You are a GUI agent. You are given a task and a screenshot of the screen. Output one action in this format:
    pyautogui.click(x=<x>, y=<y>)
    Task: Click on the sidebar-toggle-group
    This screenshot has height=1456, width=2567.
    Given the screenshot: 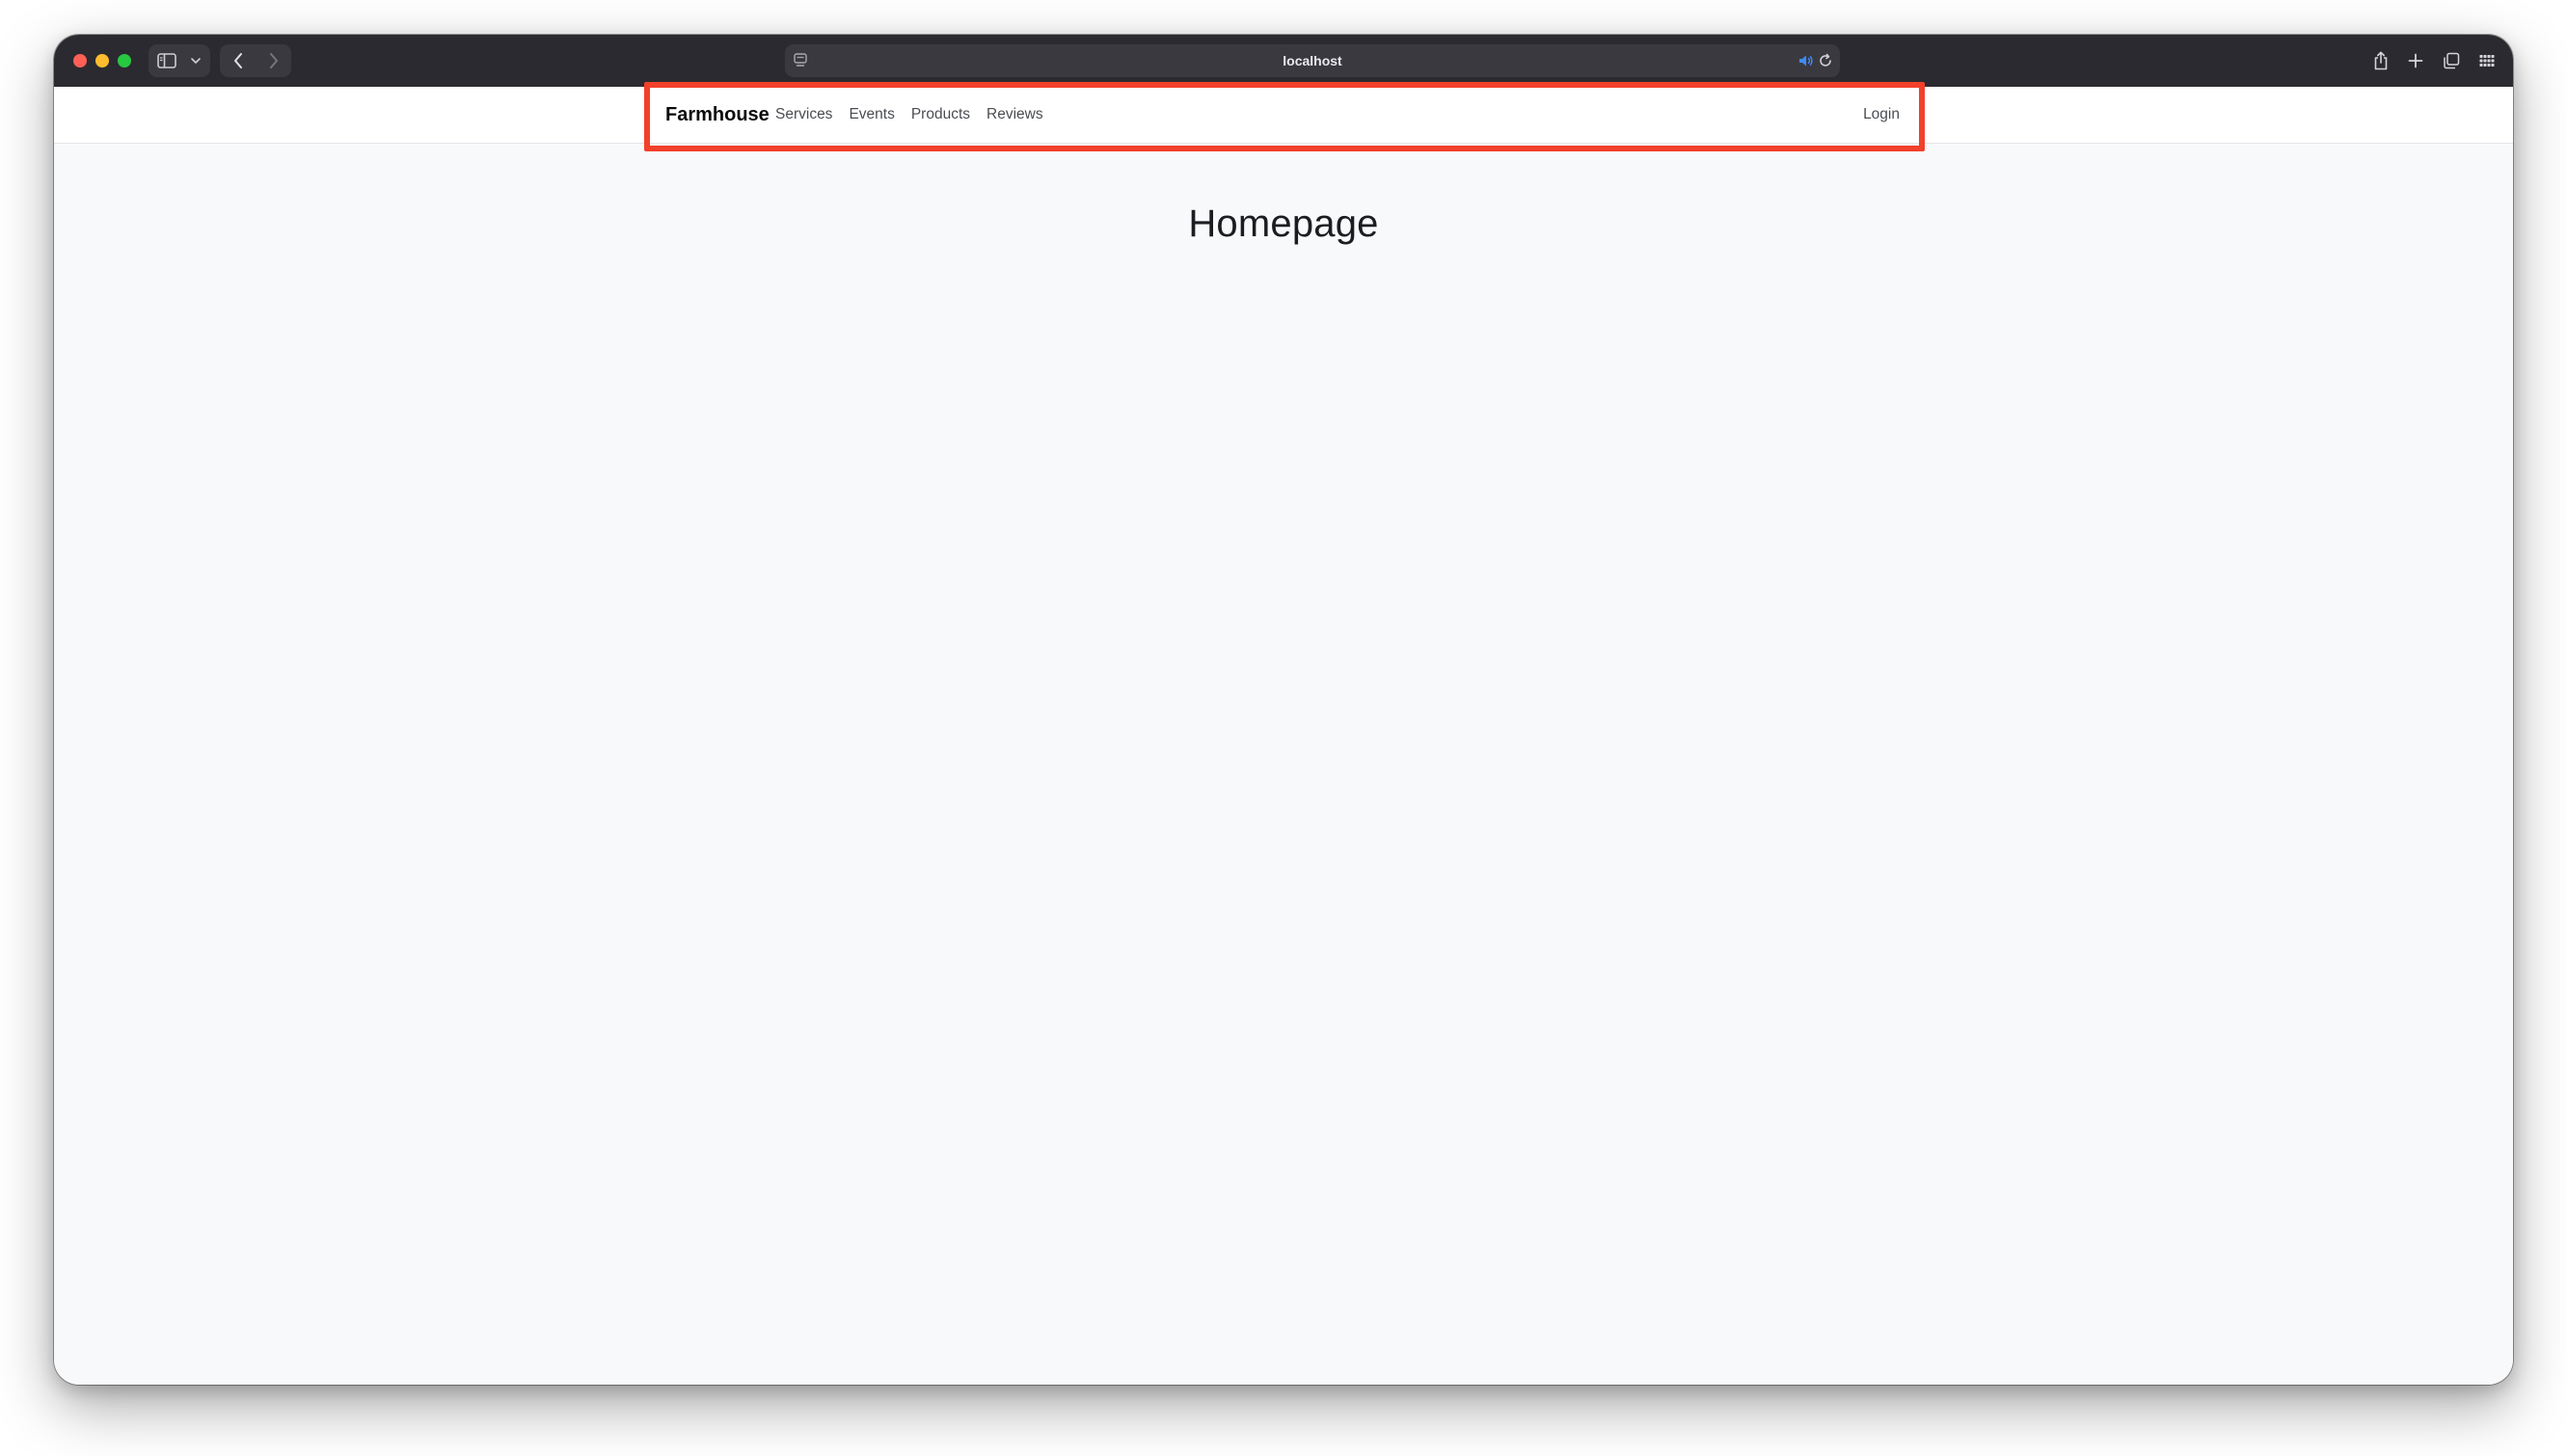 What is the action you would take?
    pyautogui.click(x=179, y=60)
    